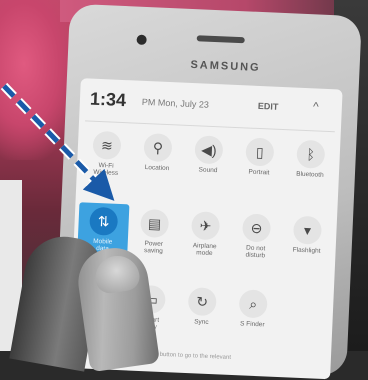  I want to click on dashed-arrow-annotation, so click(57, 141).